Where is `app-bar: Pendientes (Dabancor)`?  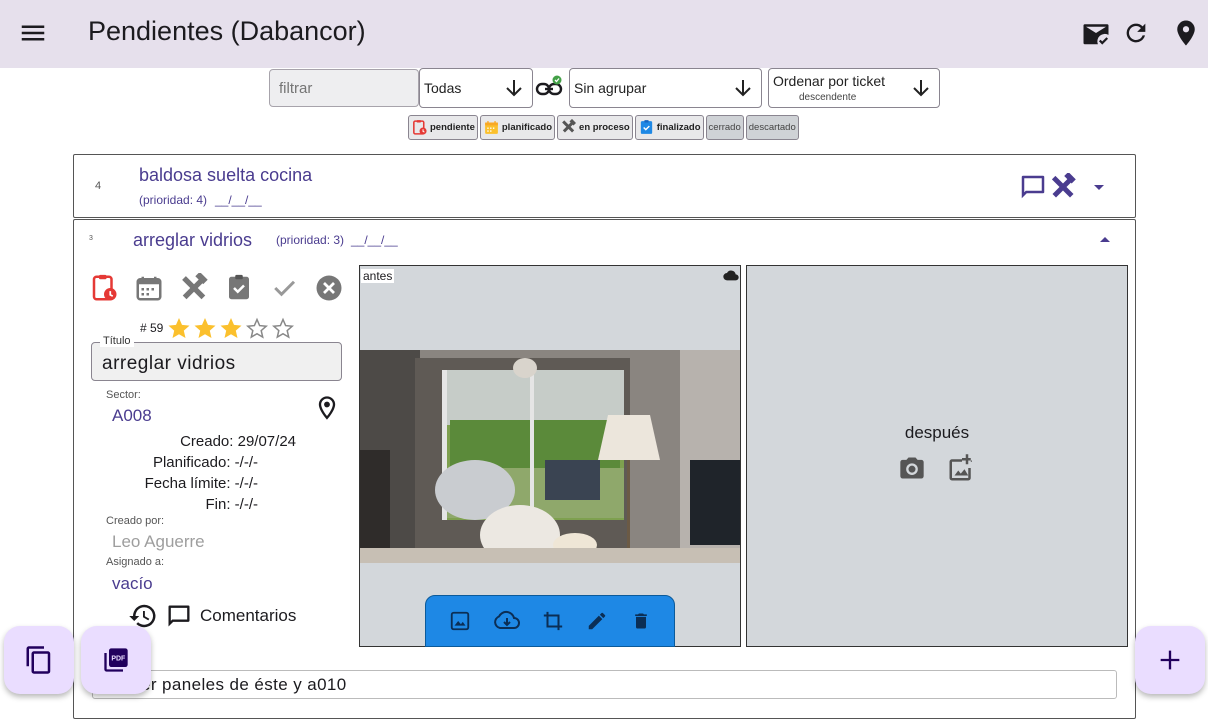 app-bar: Pendientes (Dabancor) is located at coordinates (604, 34).